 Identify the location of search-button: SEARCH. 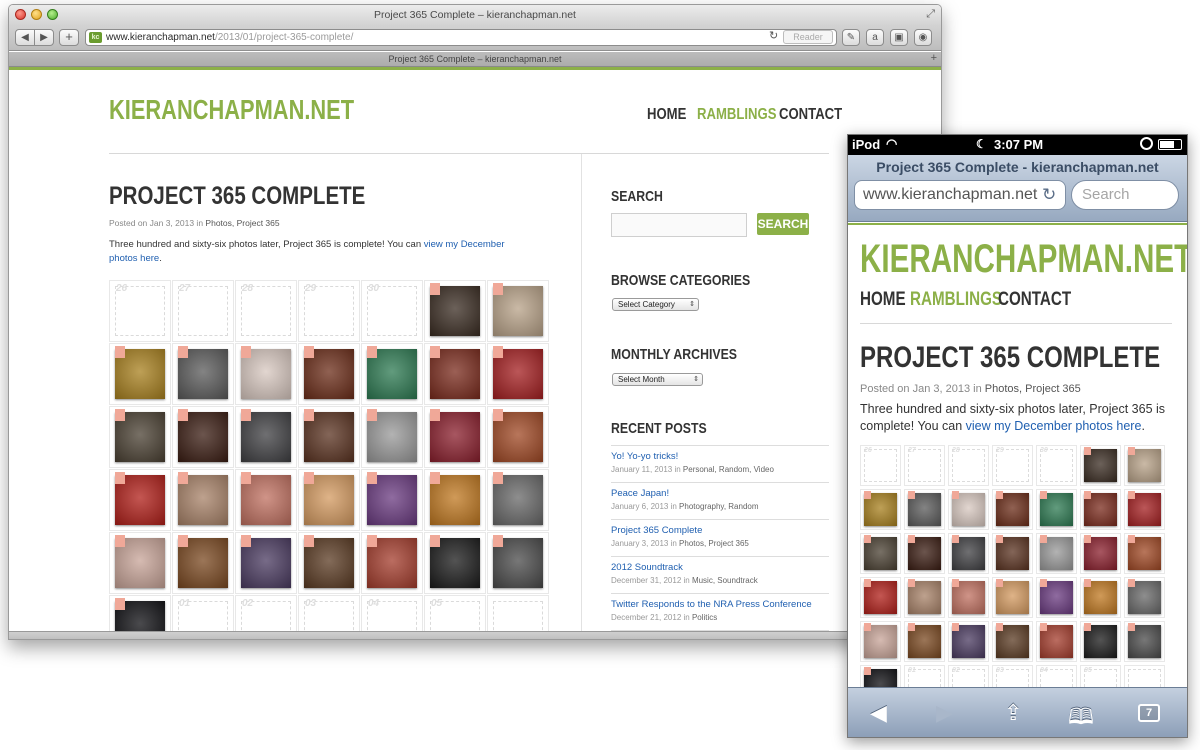
(783, 224).